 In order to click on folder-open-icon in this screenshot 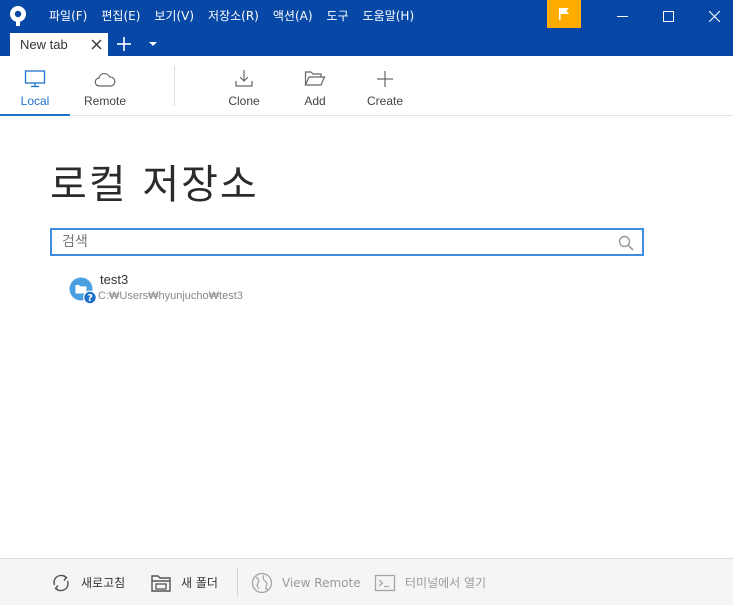, I will do `click(315, 78)`.